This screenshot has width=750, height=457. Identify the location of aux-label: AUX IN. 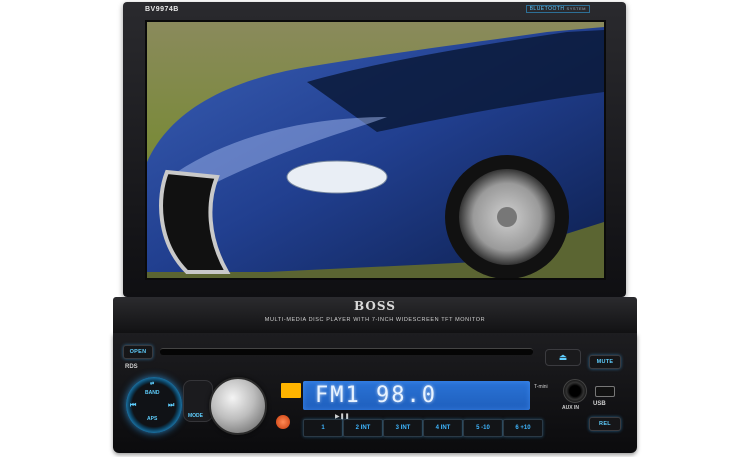
(570, 408).